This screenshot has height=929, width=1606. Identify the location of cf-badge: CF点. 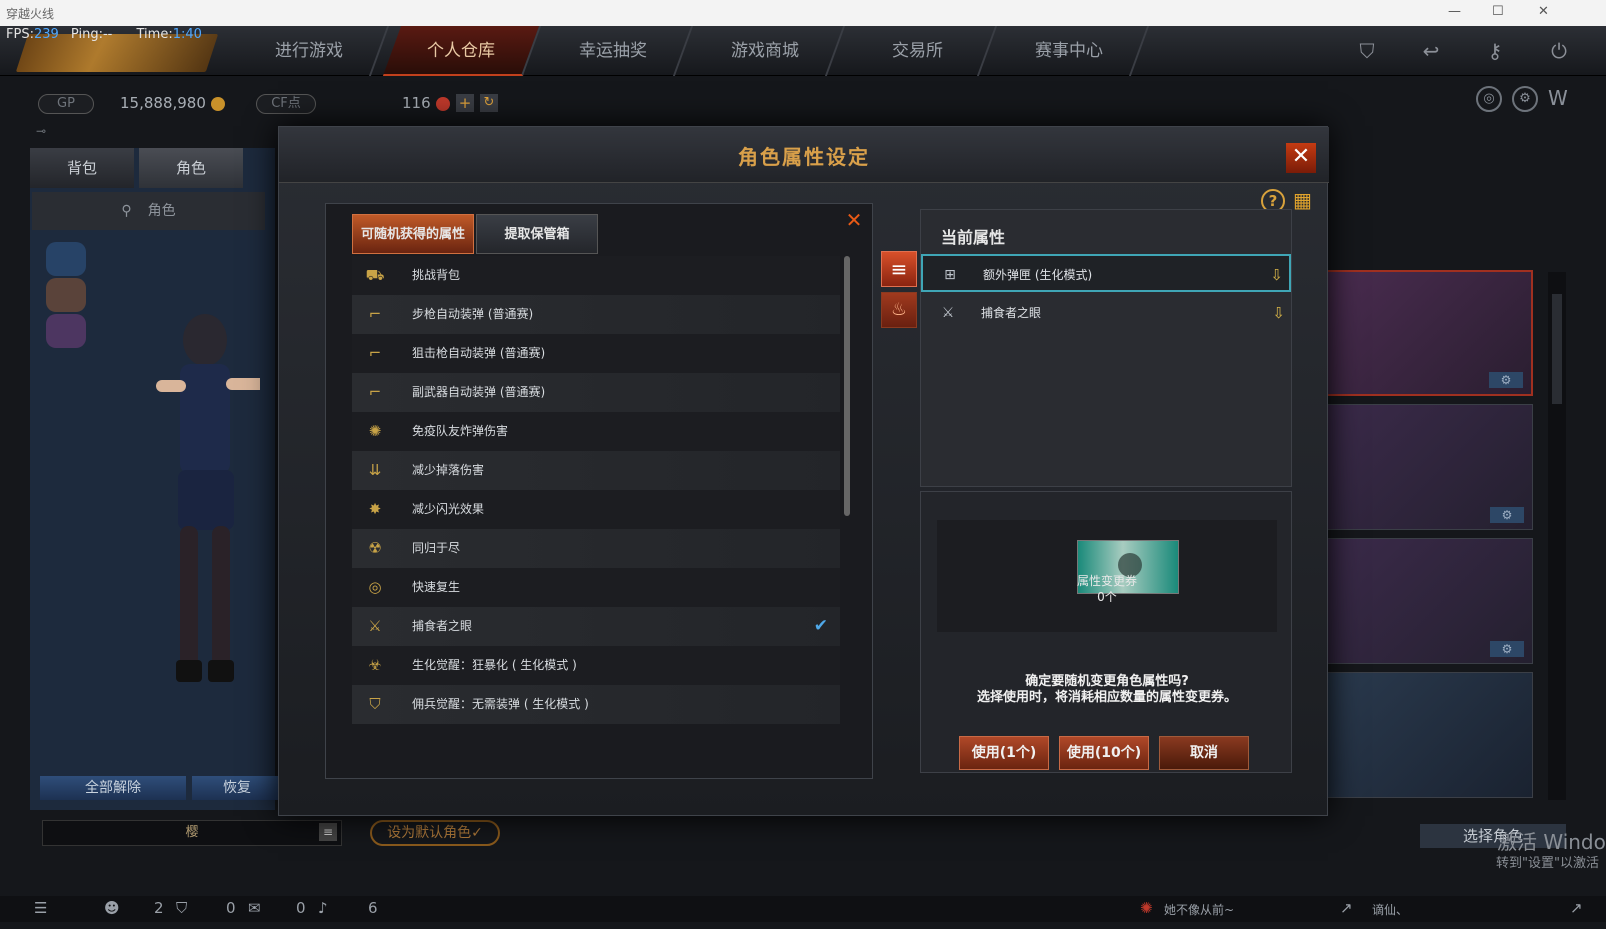
(286, 104).